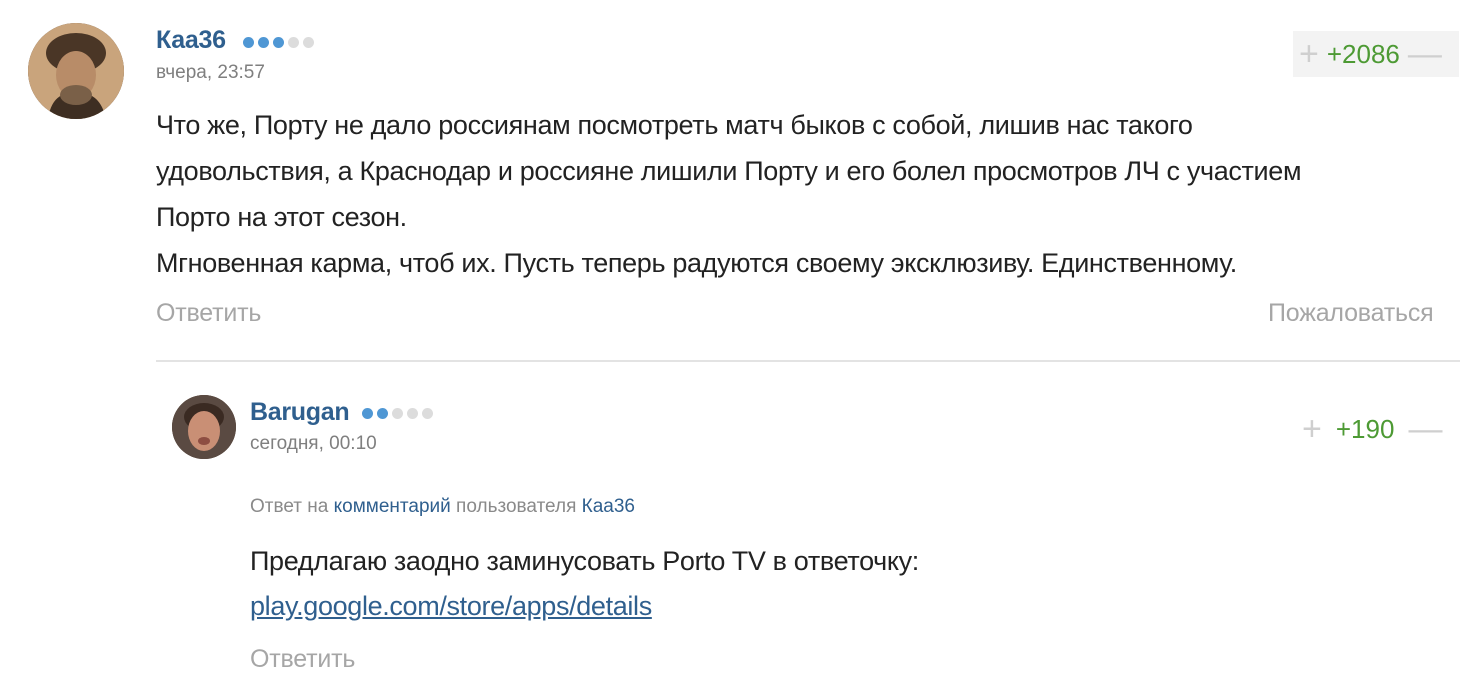 Image resolution: width=1460 pixels, height=696 pixels. I want to click on report-button: Пожаловаться, so click(1351, 313).